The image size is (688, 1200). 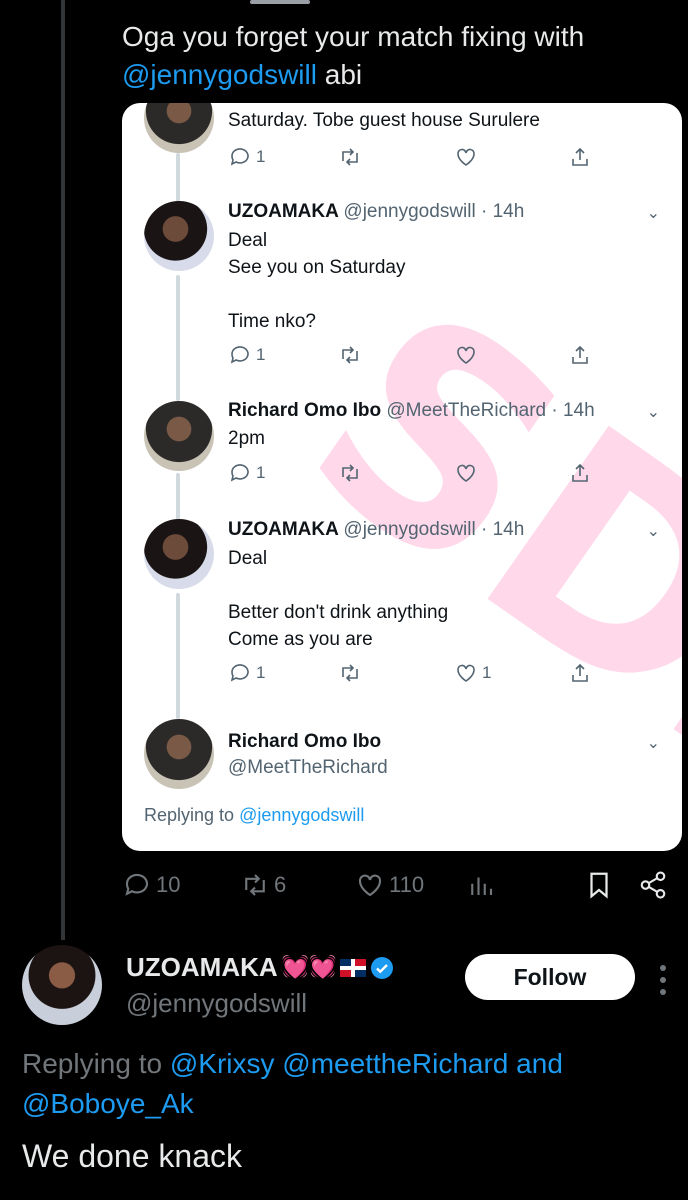 What do you see at coordinates (487, 672) in the screenshot?
I see `like-count: 1` at bounding box center [487, 672].